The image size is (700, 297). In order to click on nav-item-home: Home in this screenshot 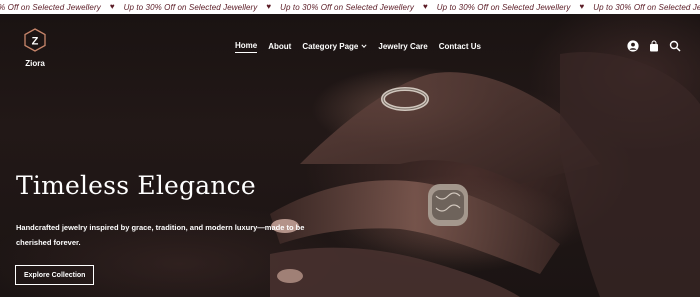, I will do `click(246, 47)`.